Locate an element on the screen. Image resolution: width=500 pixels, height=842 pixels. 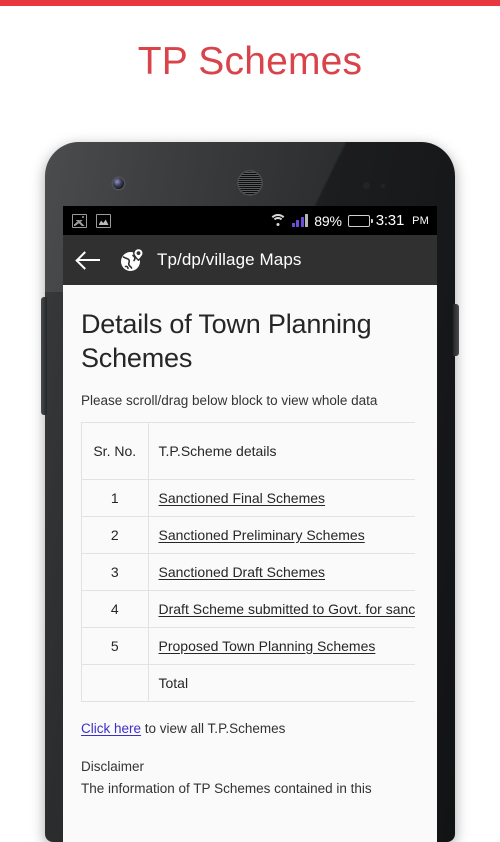
app-bar-title: Tp/dp/village Maps is located at coordinates (229, 259).